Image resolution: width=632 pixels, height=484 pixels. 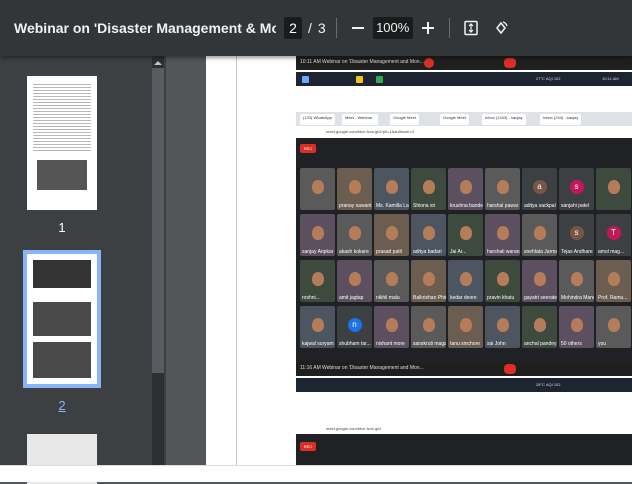 What do you see at coordinates (317, 119) in the screenshot?
I see `browser-tab: (133) WhatsApp` at bounding box center [317, 119].